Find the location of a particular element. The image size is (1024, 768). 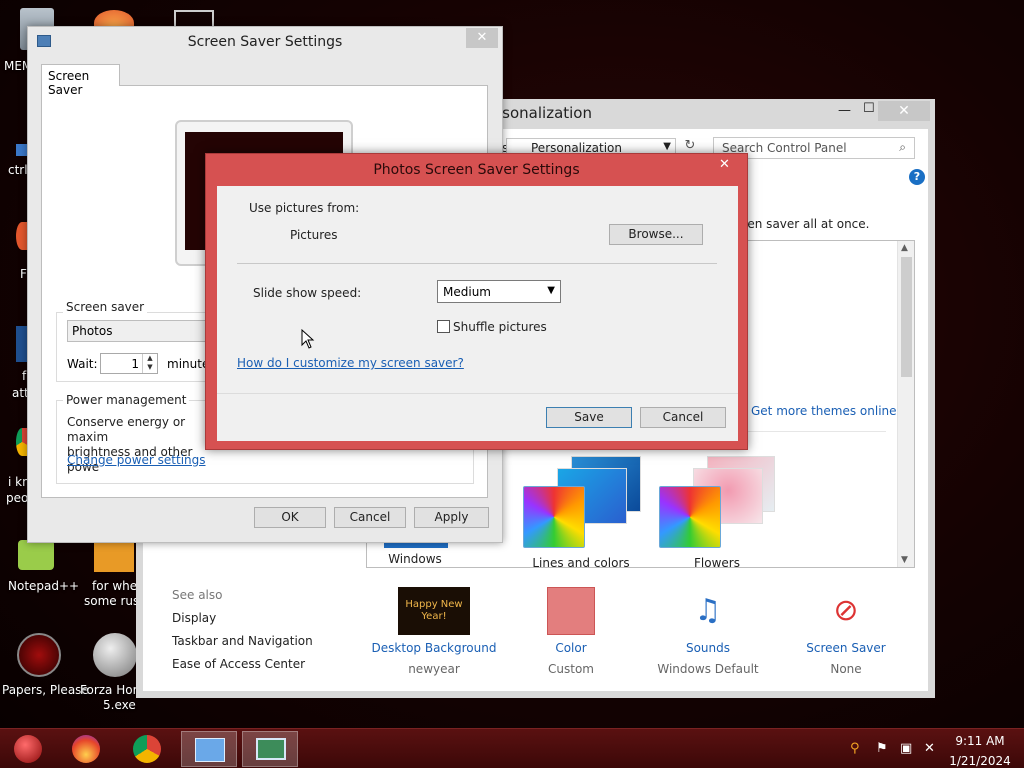

theme-label-lines: Lines and colors is located at coordinates (581, 563).